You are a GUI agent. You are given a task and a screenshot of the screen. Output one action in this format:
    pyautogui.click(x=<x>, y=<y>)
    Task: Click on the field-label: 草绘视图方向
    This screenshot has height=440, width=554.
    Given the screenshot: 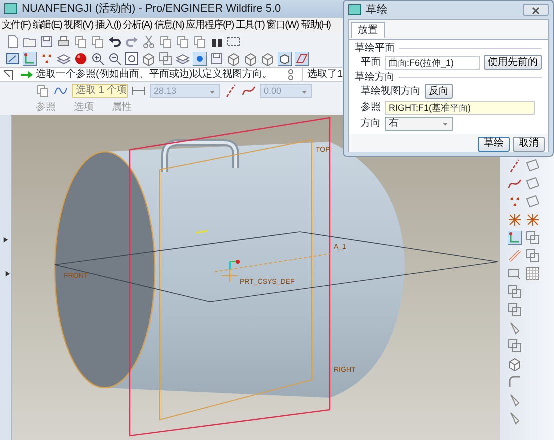 What is the action you would take?
    pyautogui.click(x=391, y=91)
    